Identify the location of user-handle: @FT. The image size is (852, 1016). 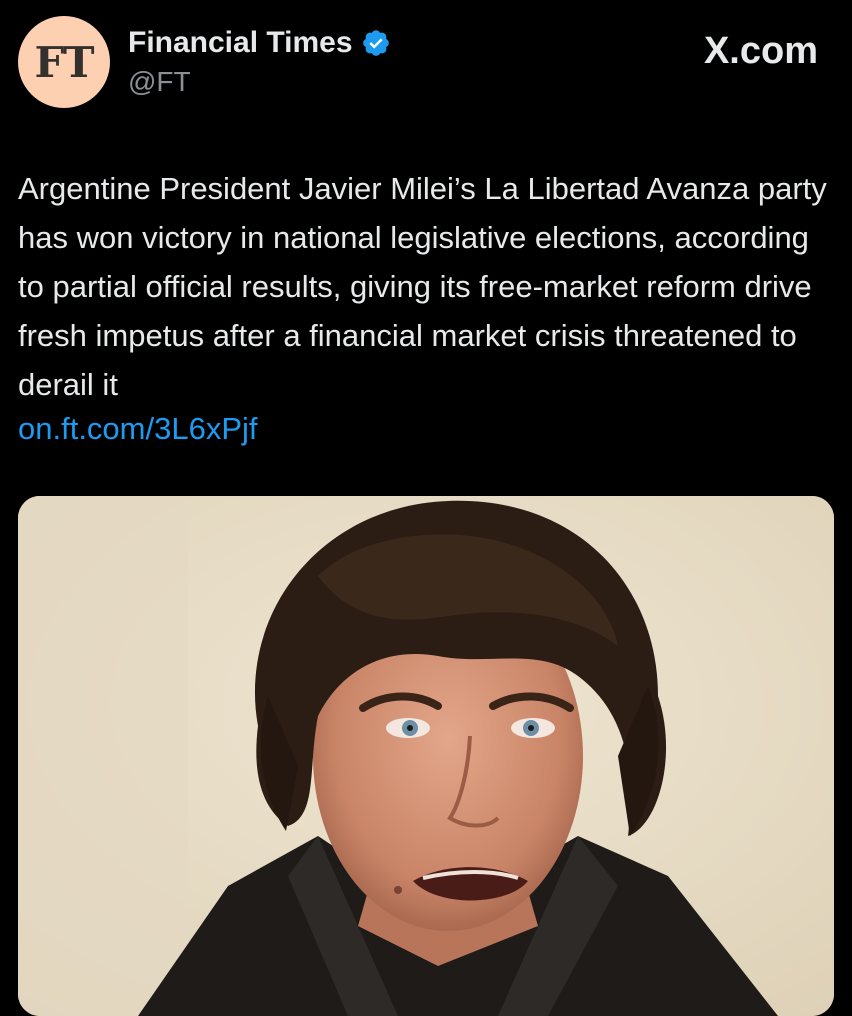
(159, 82).